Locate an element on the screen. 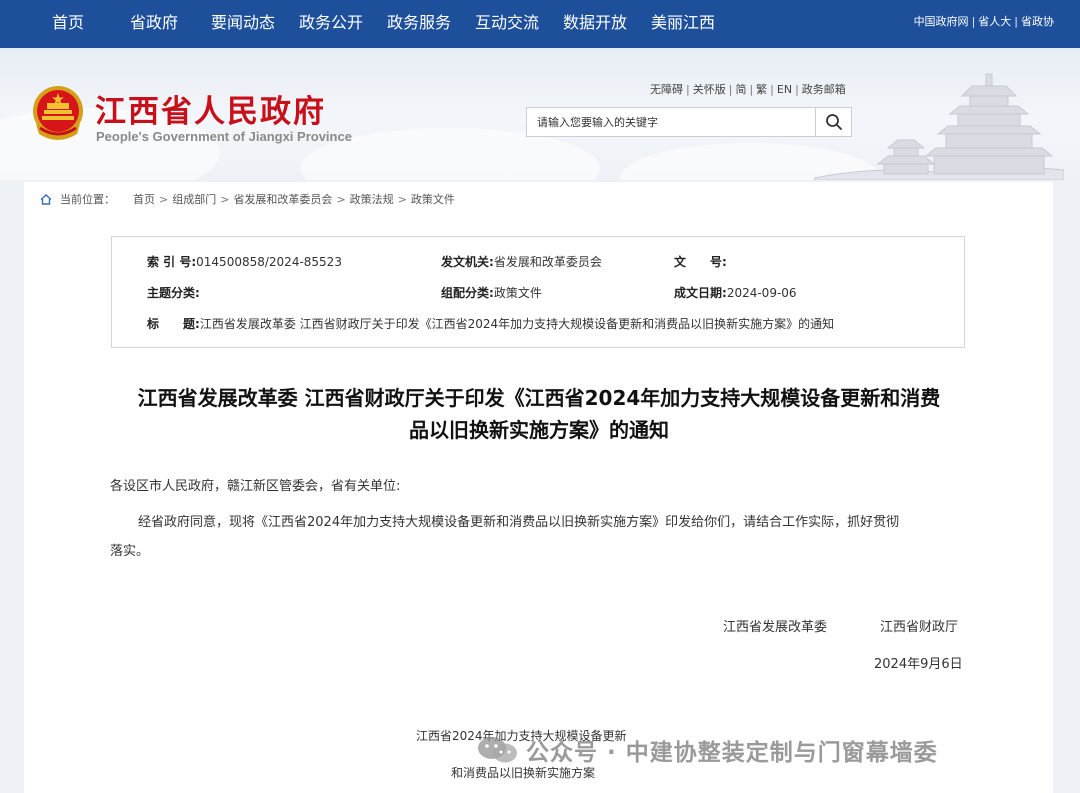 Image resolution: width=1080 pixels, height=793 pixels. breadcrumb: 当前位置： 首页 > 组成部门 > 省发展和改革委员会 > 政策法规 > 政策文件 is located at coordinates (247, 199).